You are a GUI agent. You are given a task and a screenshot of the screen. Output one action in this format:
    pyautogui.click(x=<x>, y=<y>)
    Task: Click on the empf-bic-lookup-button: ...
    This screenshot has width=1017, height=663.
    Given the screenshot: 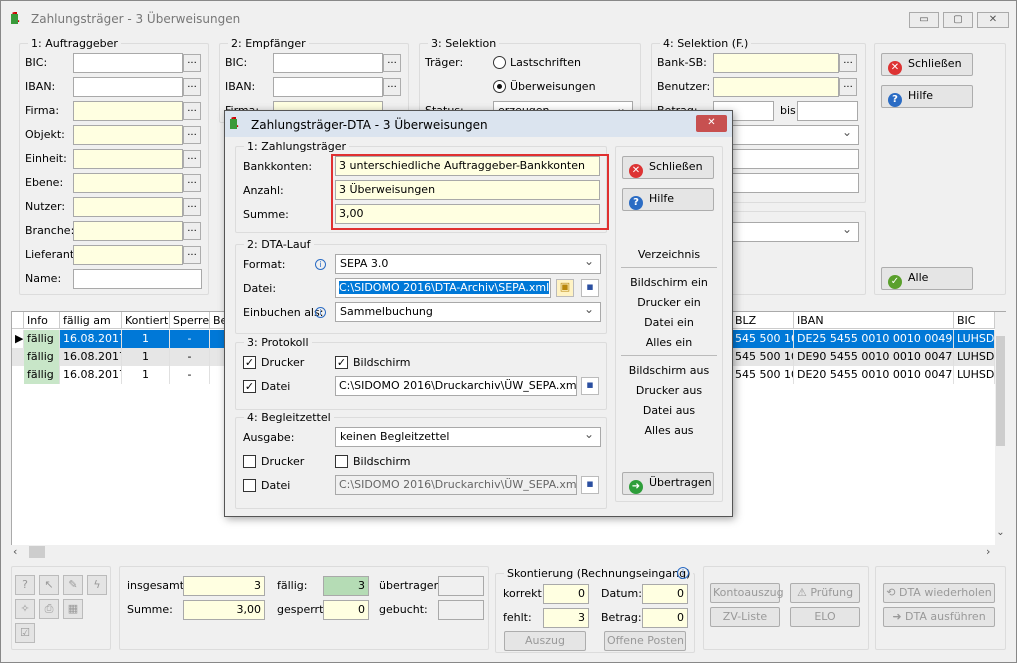 What is the action you would take?
    pyautogui.click(x=392, y=63)
    